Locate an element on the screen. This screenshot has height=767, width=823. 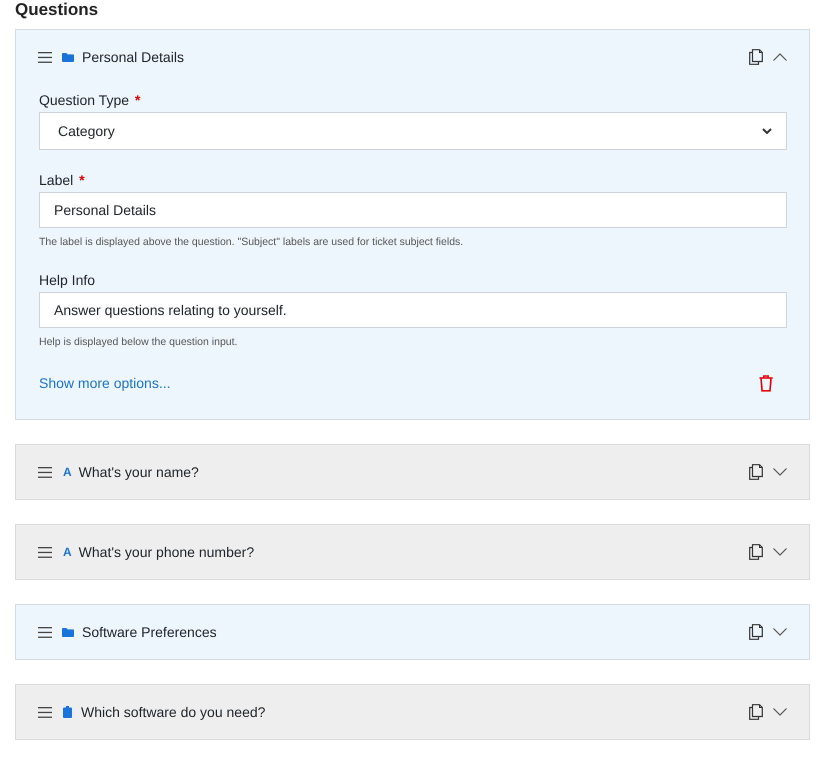
question-title: Personal Details is located at coordinates (133, 57).